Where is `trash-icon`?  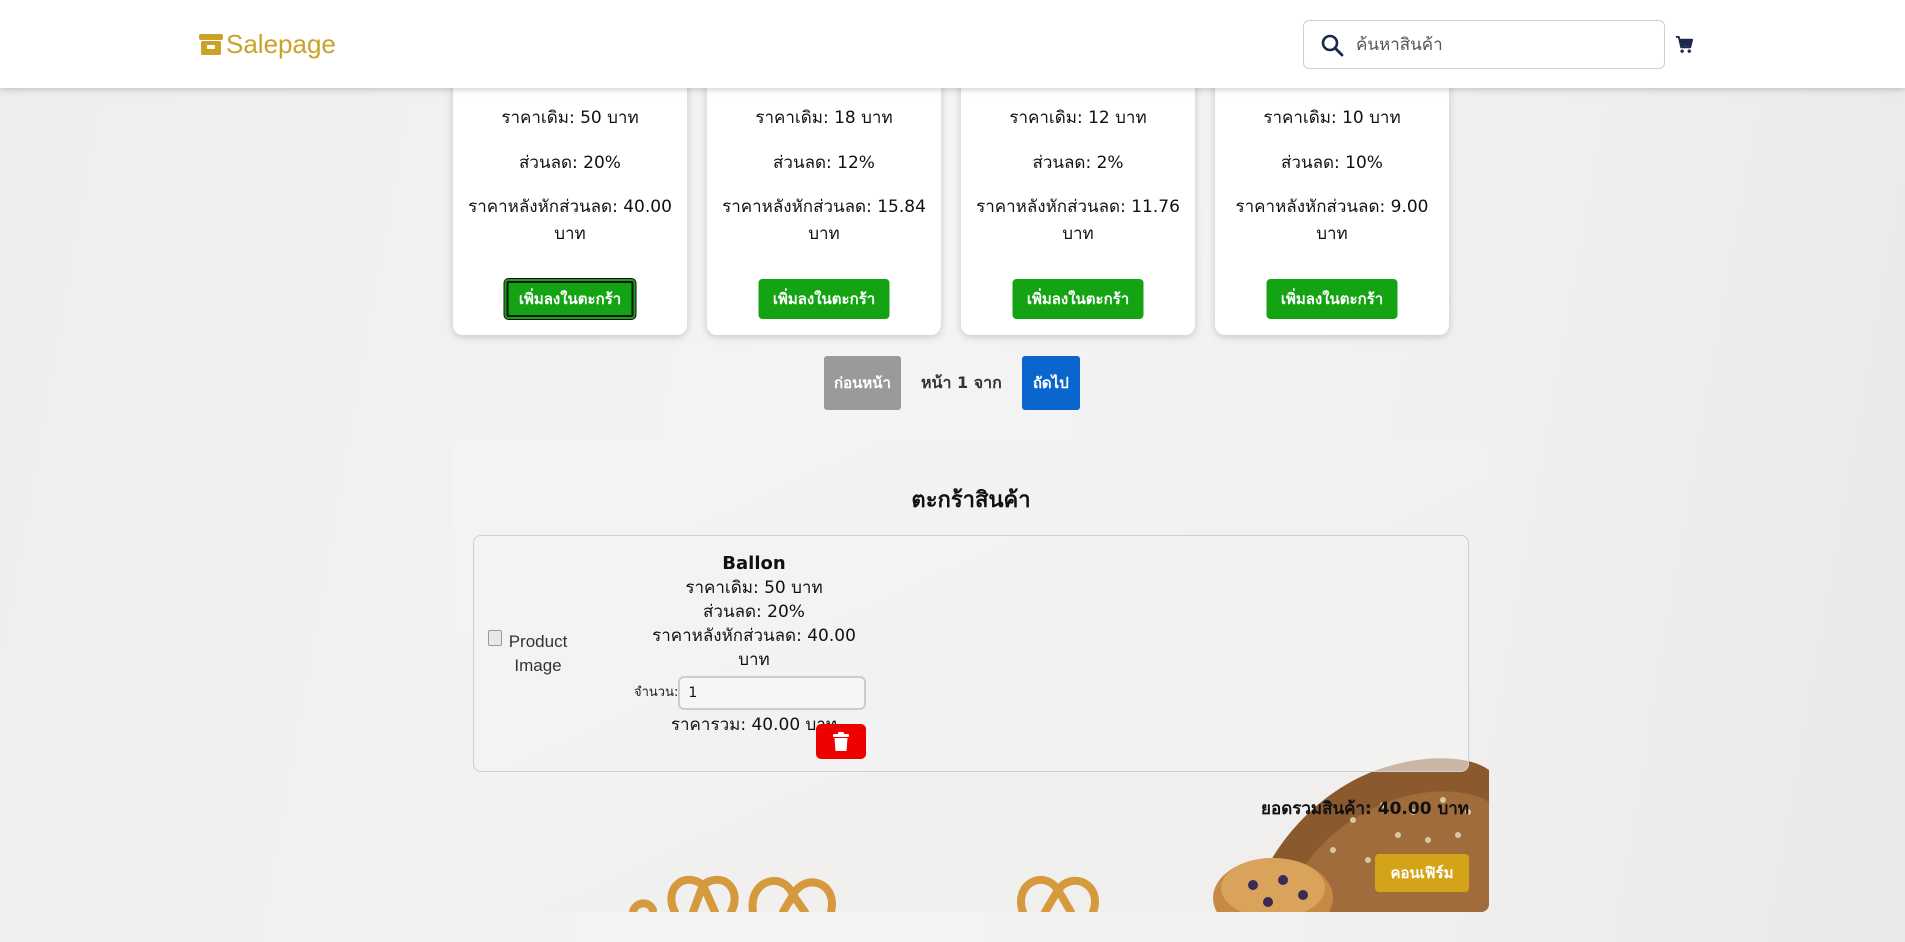 trash-icon is located at coordinates (841, 741).